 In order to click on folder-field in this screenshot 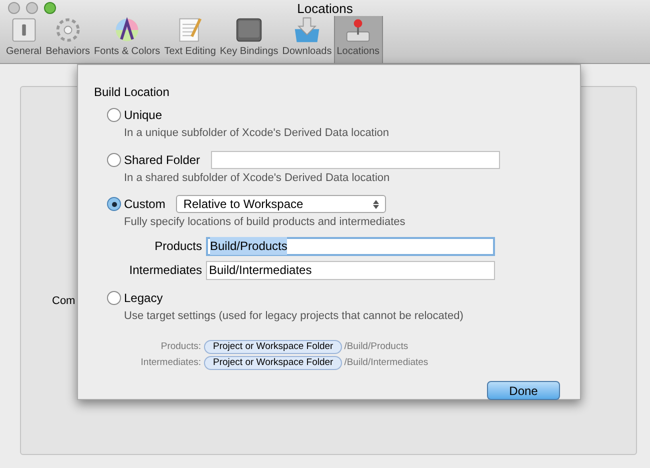, I will do `click(355, 159)`.